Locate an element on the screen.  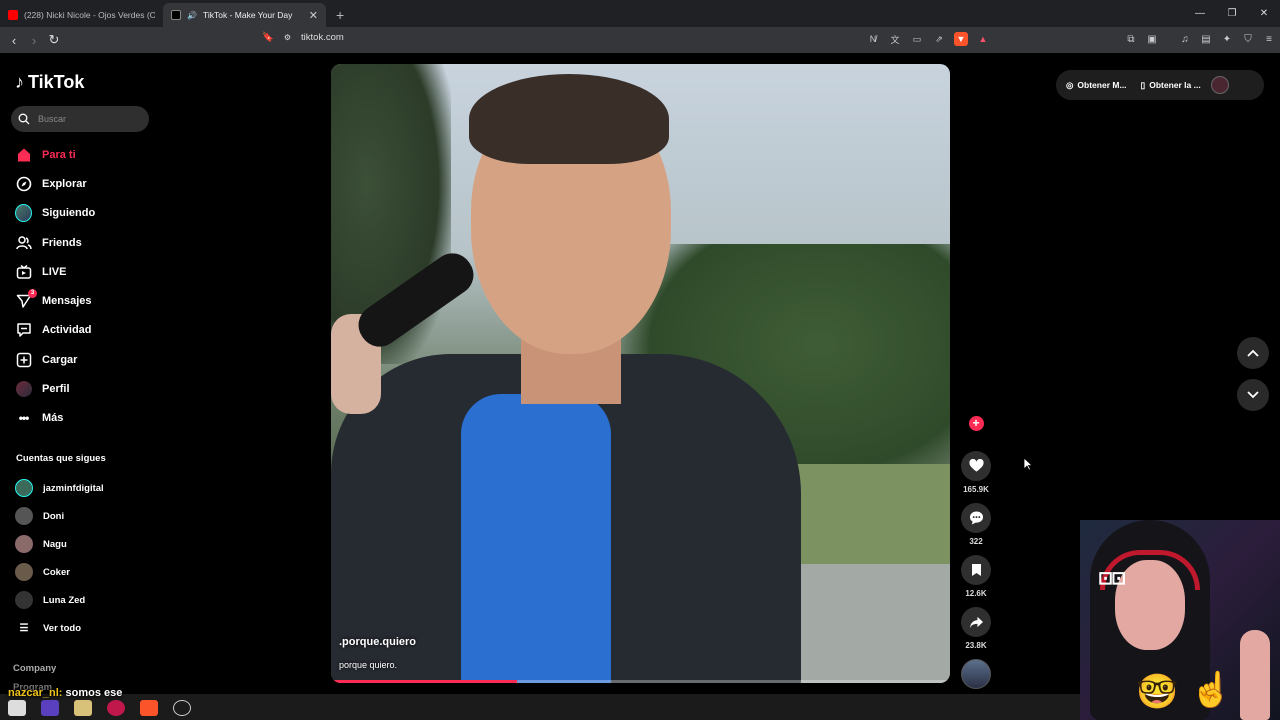
phone-icon: ▯ is located at coordinates (1143, 84).